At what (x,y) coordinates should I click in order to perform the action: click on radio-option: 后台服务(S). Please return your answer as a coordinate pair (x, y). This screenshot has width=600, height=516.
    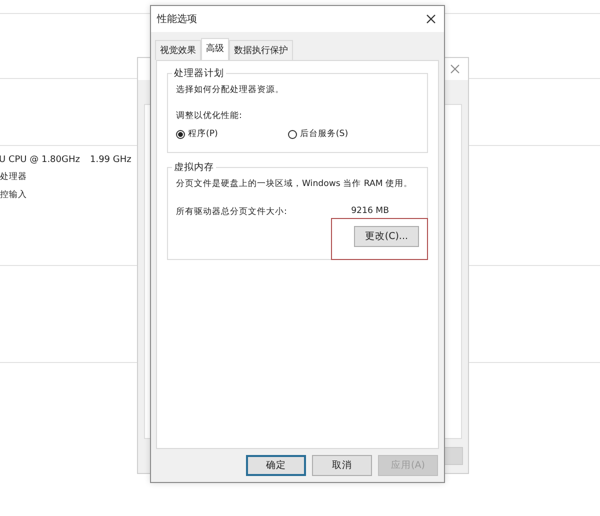
    Looking at the image, I should click on (318, 134).